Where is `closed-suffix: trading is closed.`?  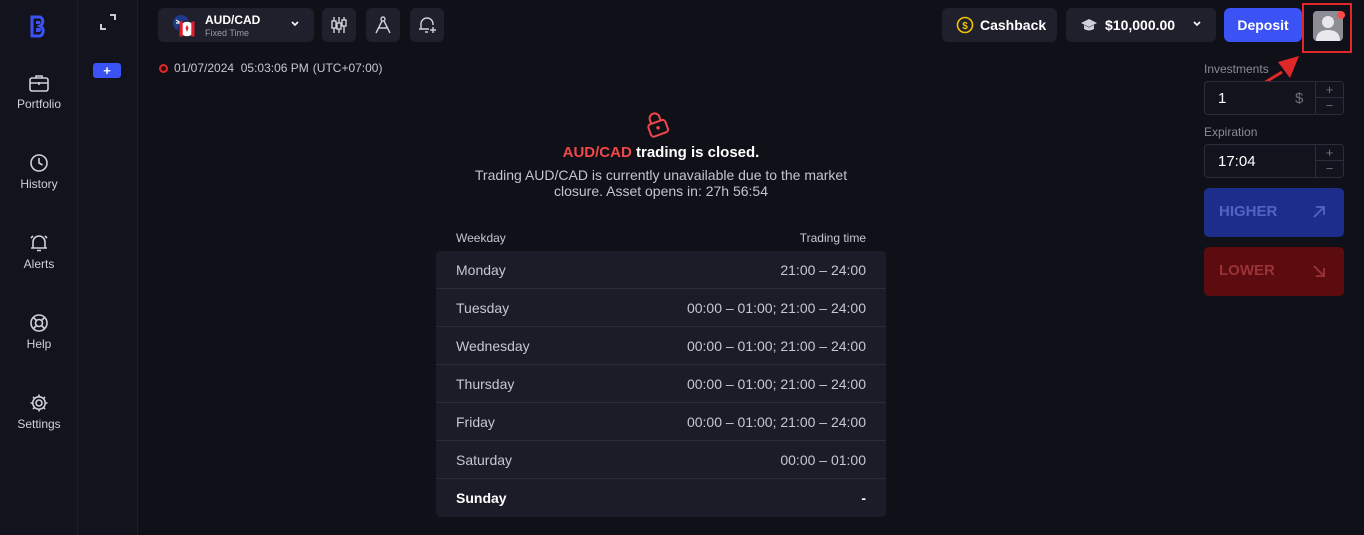
closed-suffix: trading is closed. is located at coordinates (695, 152).